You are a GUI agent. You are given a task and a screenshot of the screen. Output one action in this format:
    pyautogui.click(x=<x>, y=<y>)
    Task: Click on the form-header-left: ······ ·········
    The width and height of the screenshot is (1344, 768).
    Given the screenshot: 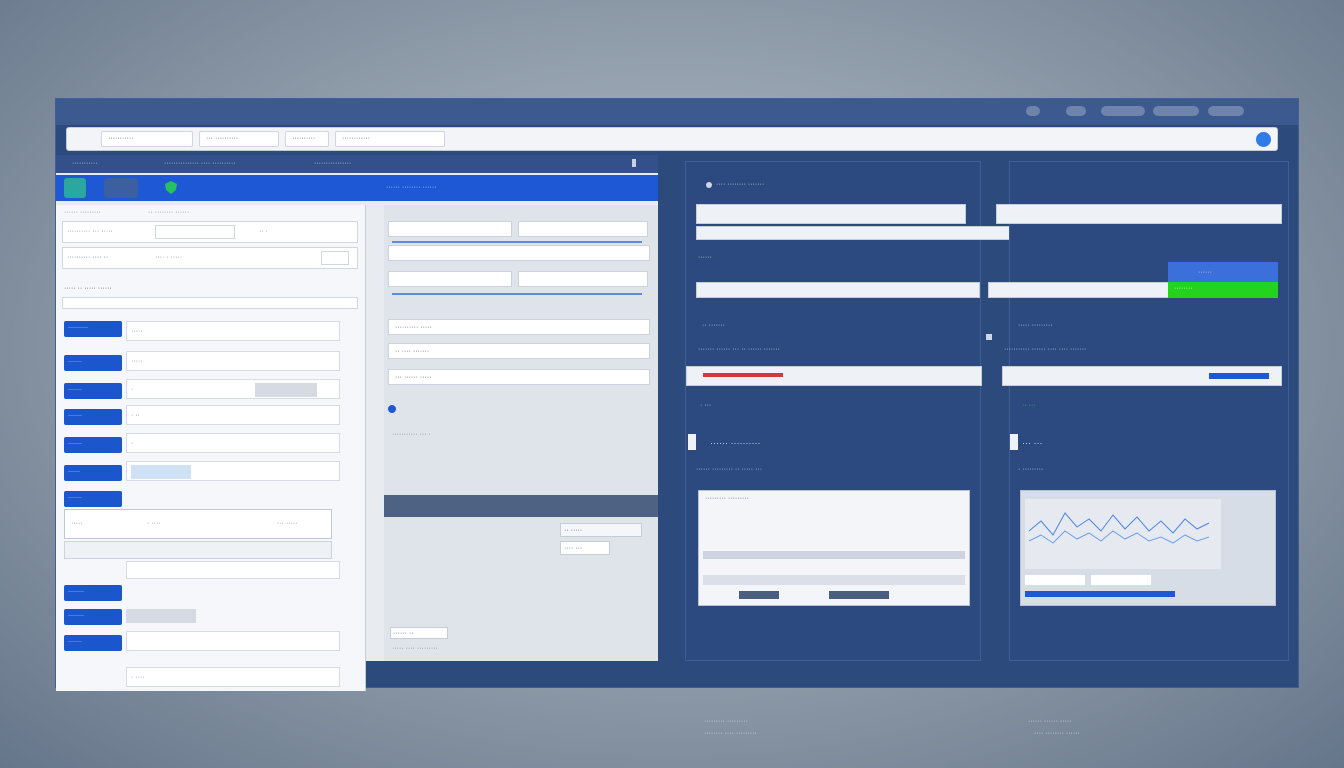 What is the action you would take?
    pyautogui.click(x=82, y=212)
    